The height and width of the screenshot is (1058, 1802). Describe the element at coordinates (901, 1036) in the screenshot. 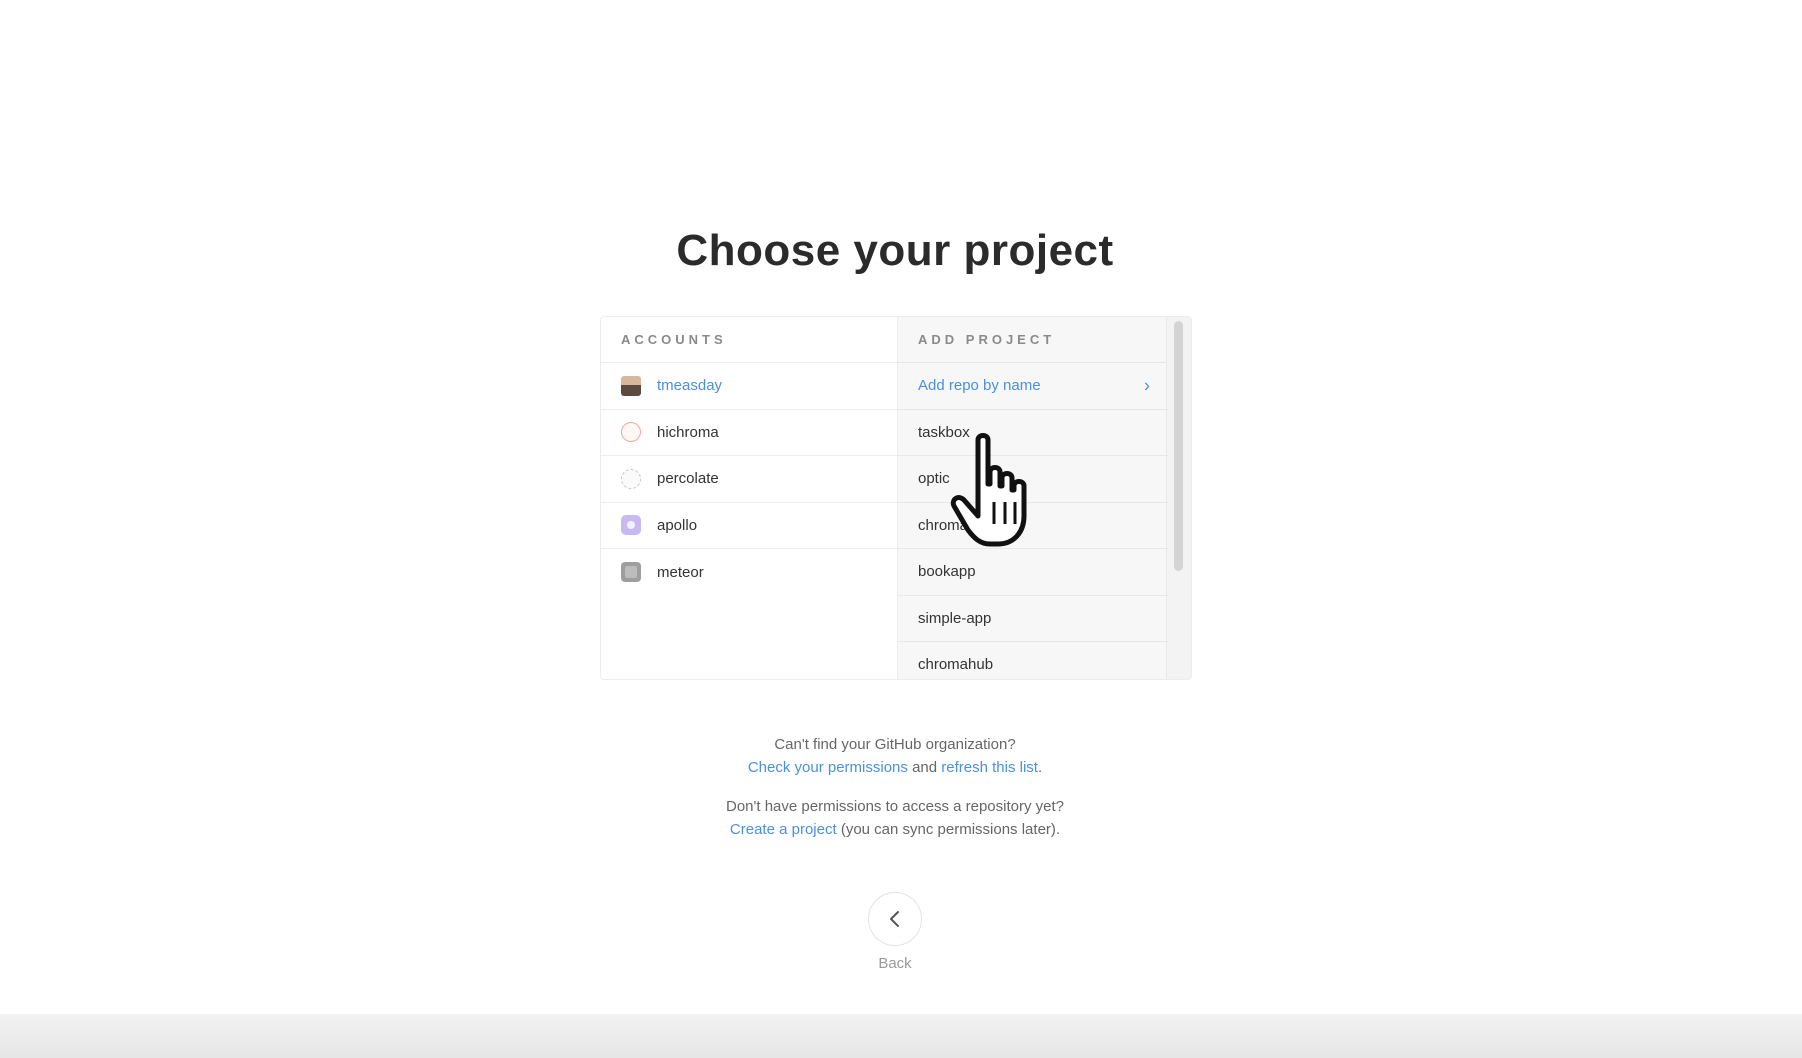

I see `bottom-bar` at that location.